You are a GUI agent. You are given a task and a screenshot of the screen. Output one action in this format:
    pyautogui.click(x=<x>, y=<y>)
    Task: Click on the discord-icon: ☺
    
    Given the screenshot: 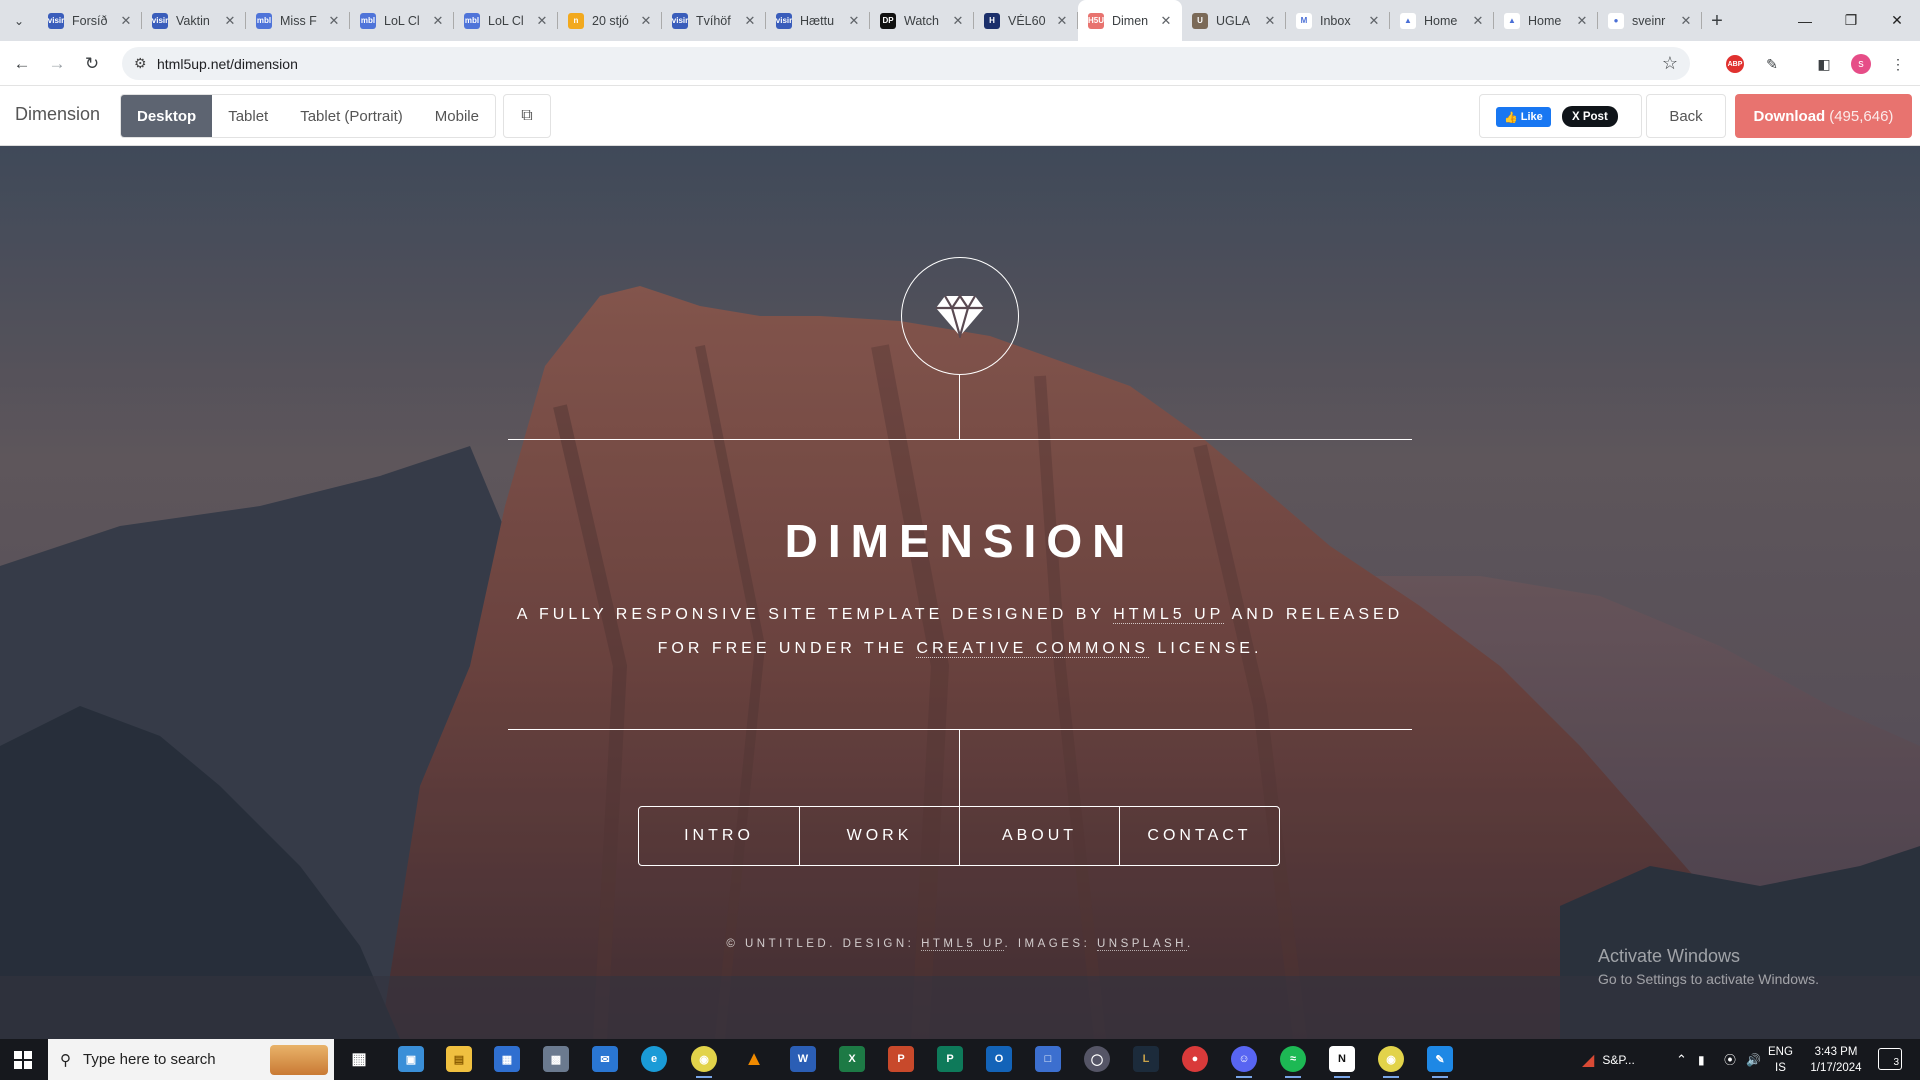 What is the action you would take?
    pyautogui.click(x=1244, y=1062)
    